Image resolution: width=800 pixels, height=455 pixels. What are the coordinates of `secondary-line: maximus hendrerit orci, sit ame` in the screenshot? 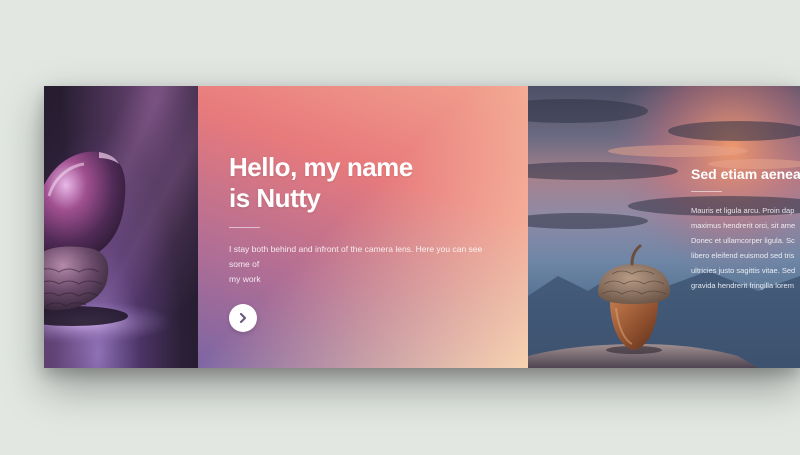 It's located at (743, 225).